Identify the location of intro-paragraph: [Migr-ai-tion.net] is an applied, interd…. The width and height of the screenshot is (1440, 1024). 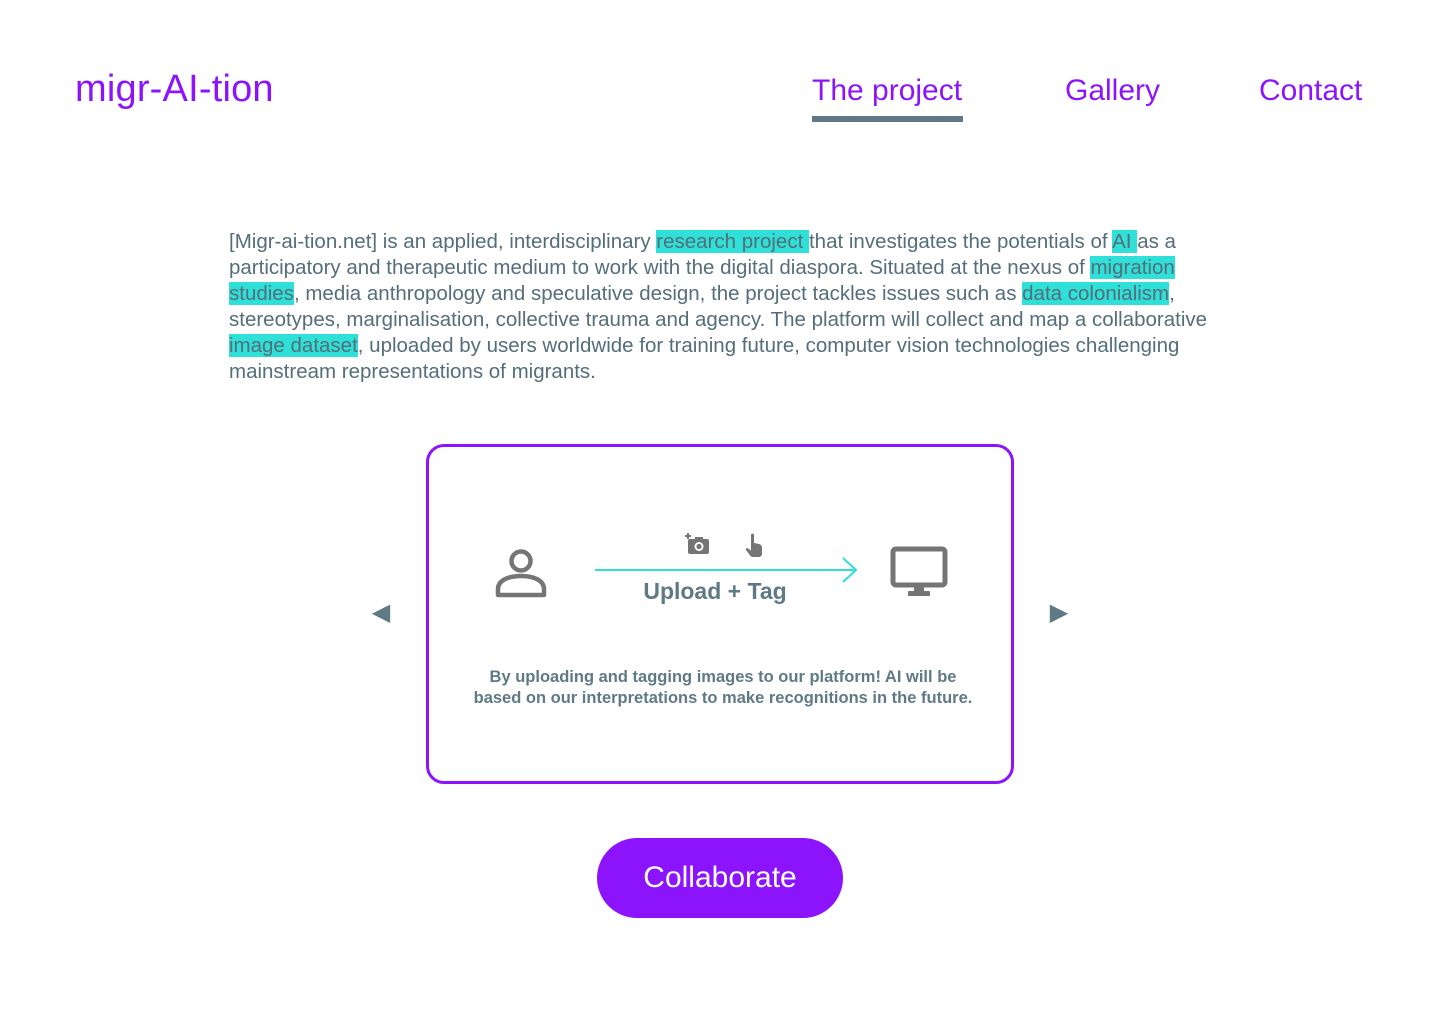
(735, 307).